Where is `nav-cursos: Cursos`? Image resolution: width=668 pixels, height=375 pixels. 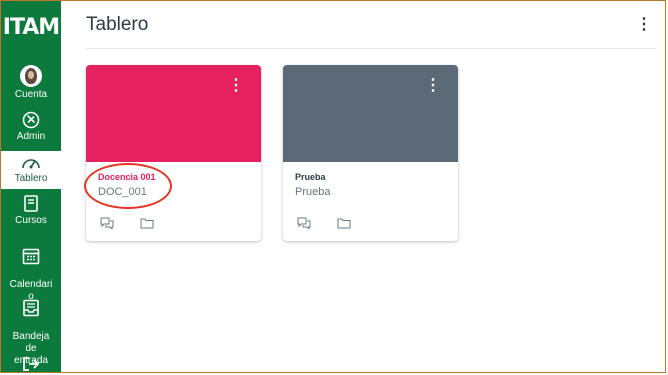
nav-cursos: Cursos is located at coordinates (31, 211).